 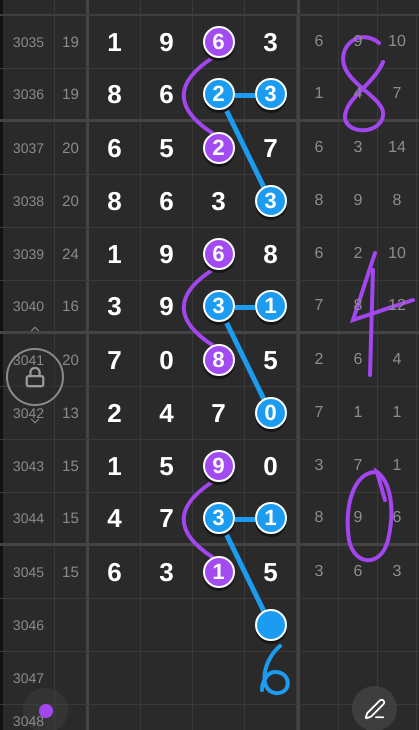 What do you see at coordinates (70, 413) in the screenshot?
I see `sum-value: 13` at bounding box center [70, 413].